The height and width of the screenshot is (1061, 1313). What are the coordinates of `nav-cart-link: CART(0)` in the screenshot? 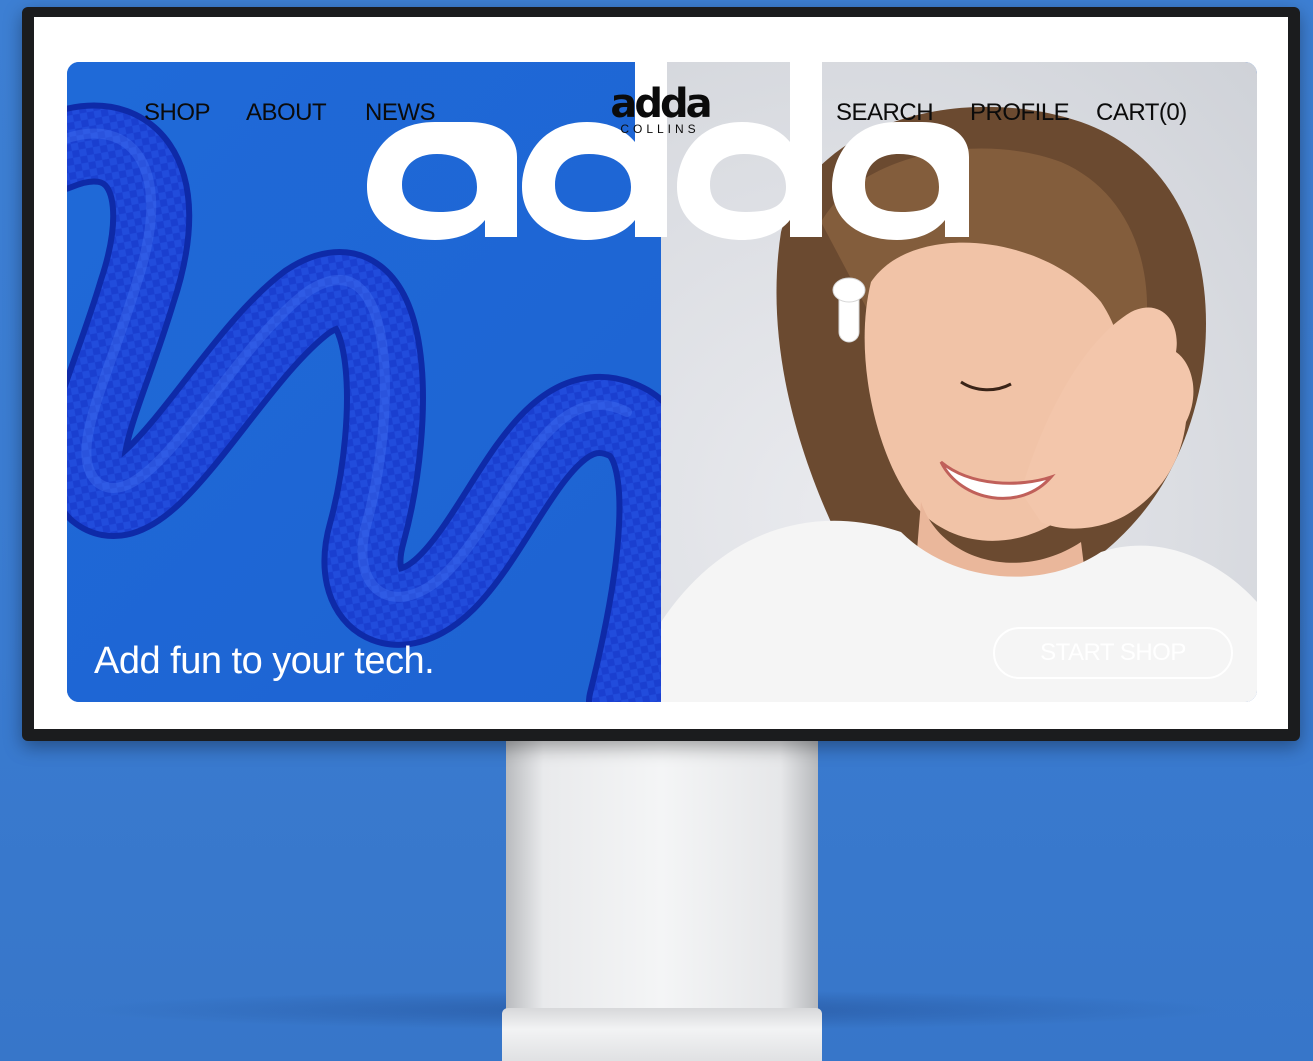 It's located at (1141, 113).